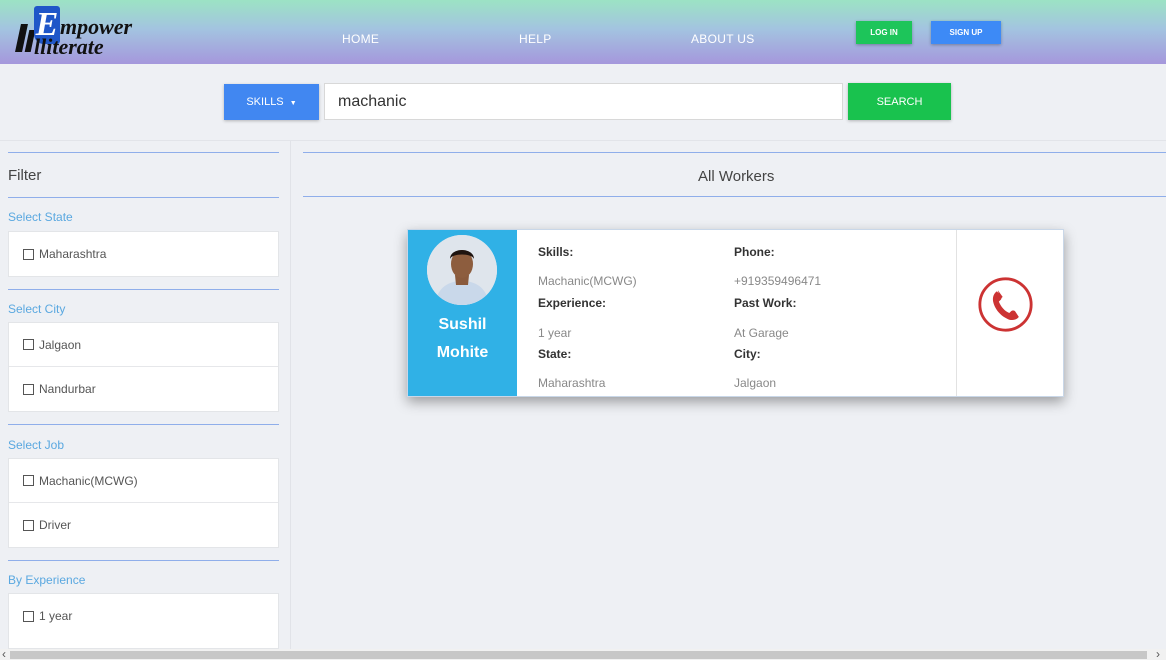 The width and height of the screenshot is (1166, 660). I want to click on person-photo-icon, so click(462, 270).